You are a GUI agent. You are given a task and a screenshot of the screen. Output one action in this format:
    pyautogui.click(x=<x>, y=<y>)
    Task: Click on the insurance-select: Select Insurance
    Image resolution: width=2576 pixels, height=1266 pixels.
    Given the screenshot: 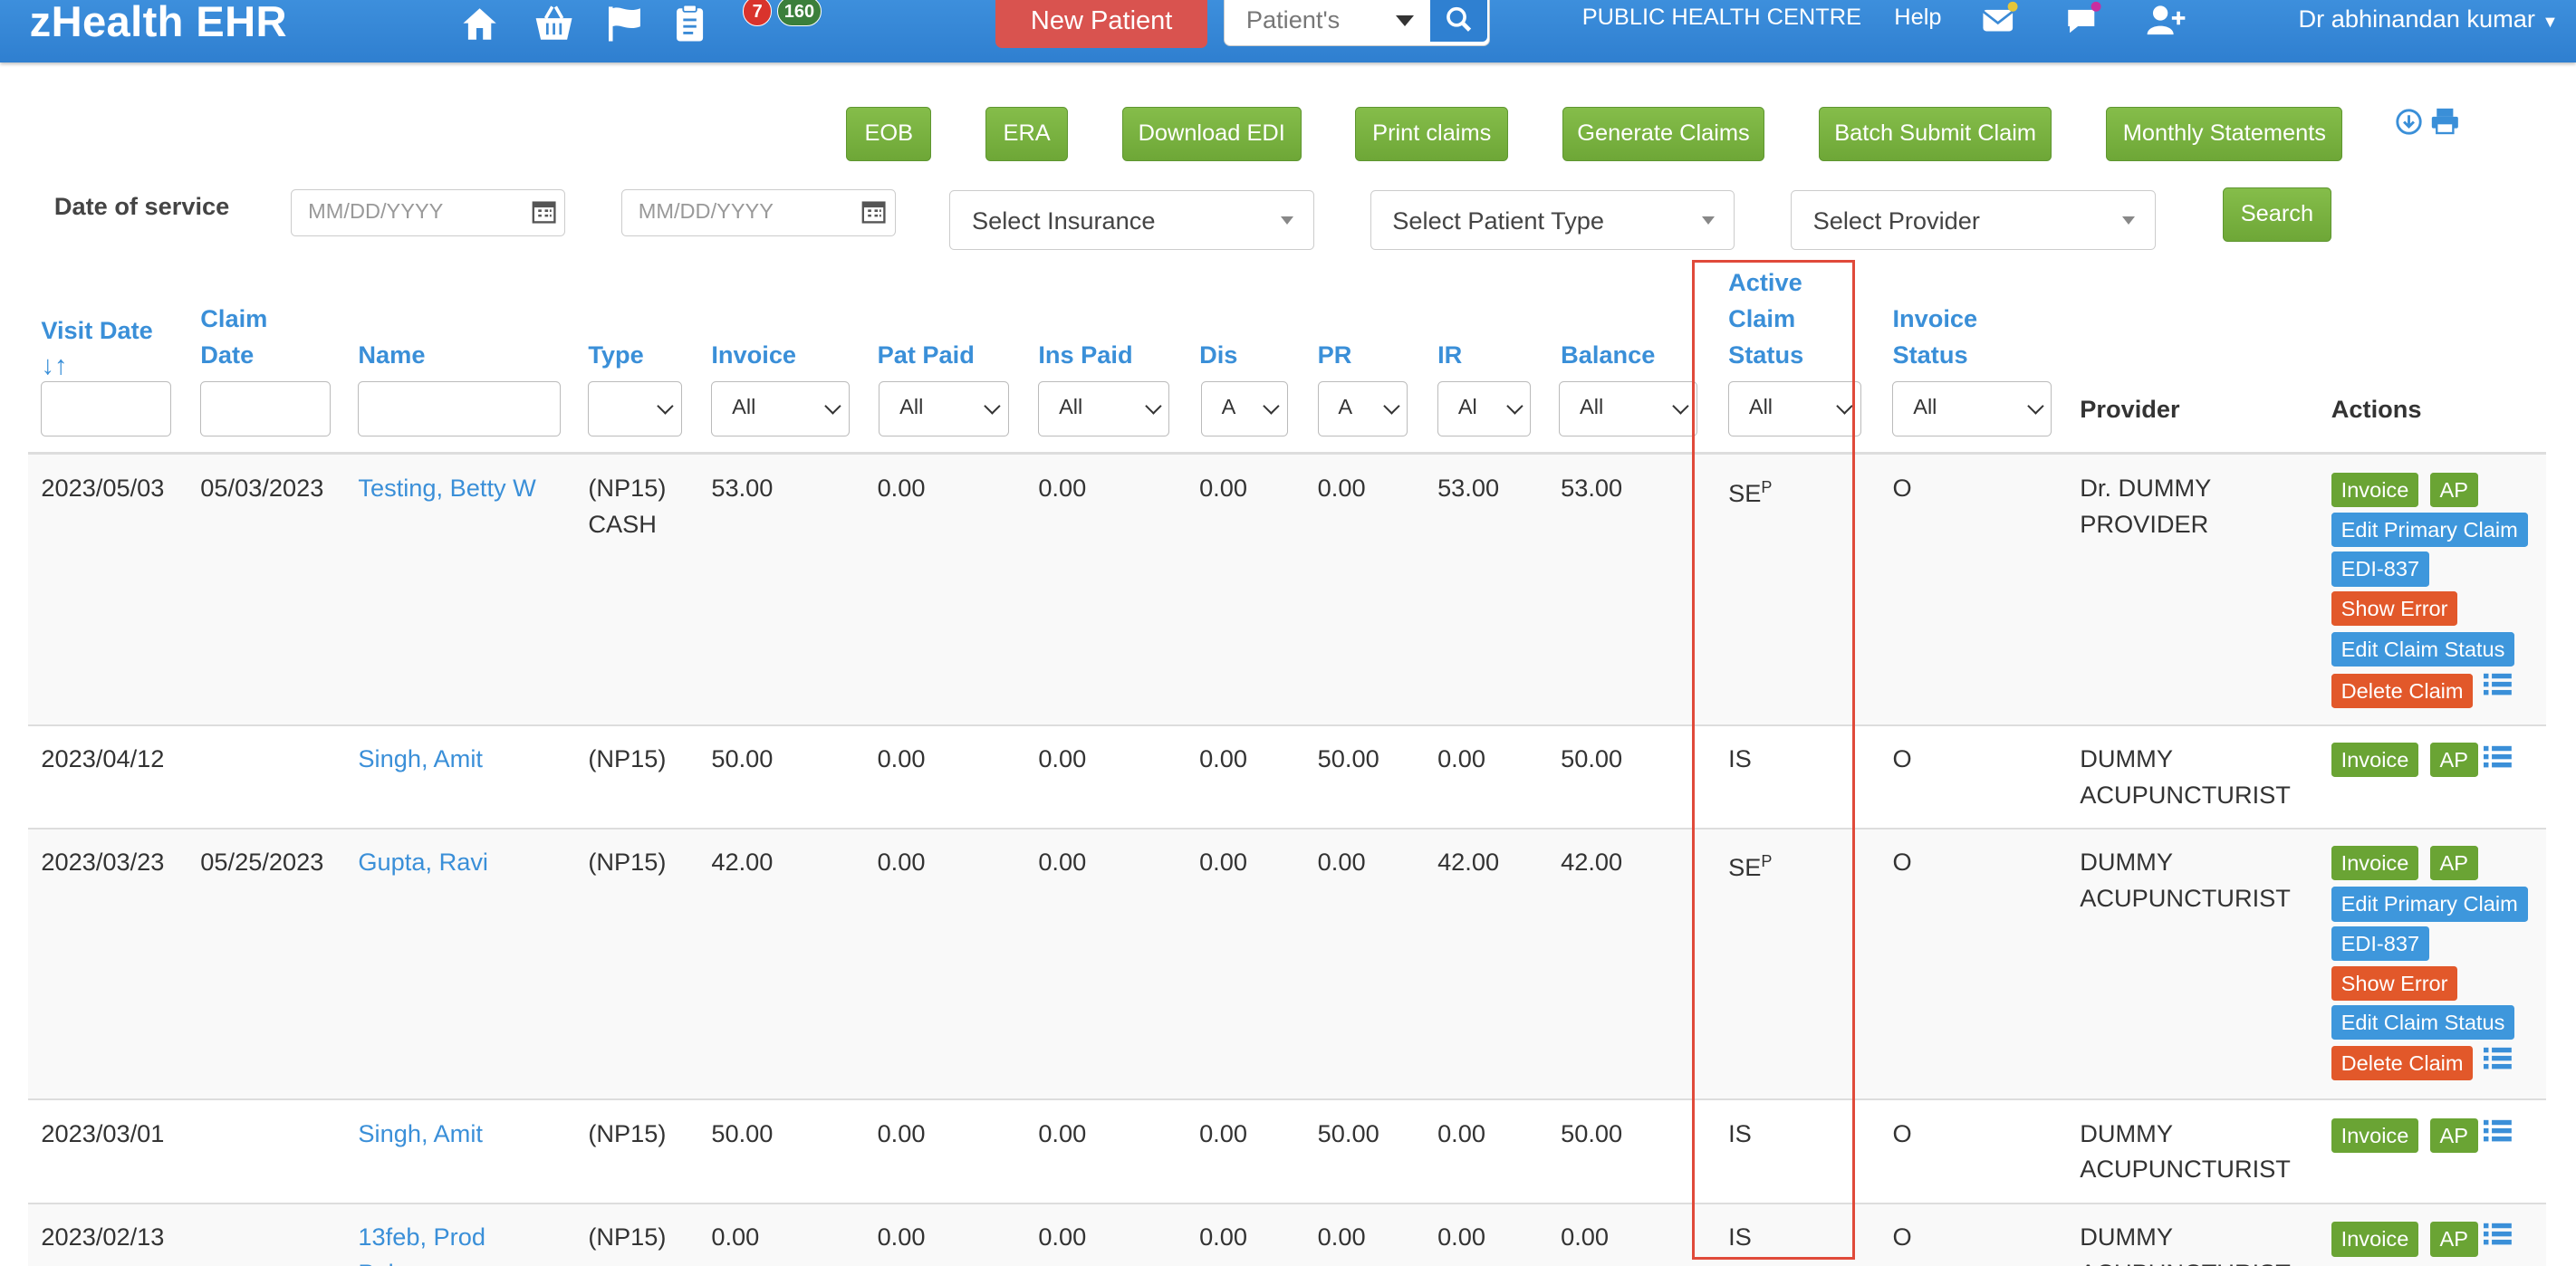 What is the action you would take?
    pyautogui.click(x=1132, y=220)
    